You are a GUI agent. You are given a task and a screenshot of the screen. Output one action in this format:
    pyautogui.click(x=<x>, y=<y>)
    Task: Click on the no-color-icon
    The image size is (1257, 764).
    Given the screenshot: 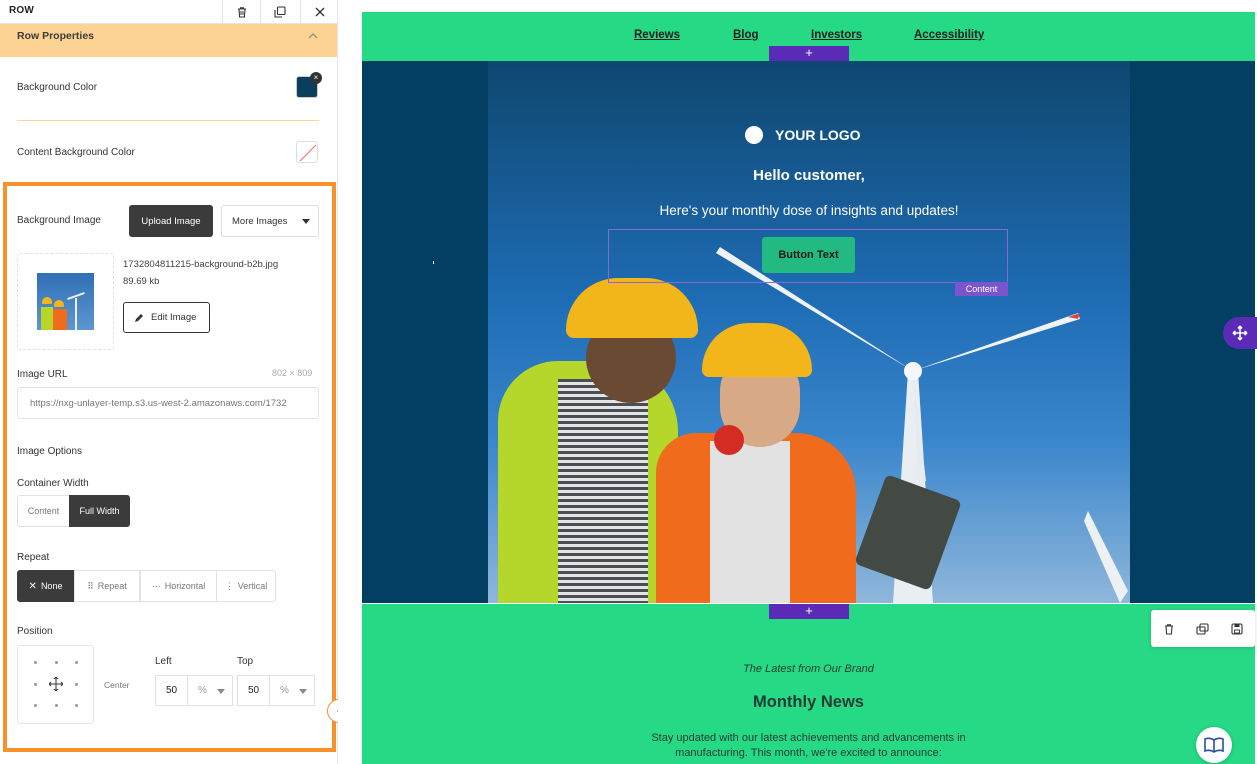 What is the action you would take?
    pyautogui.click(x=308, y=153)
    